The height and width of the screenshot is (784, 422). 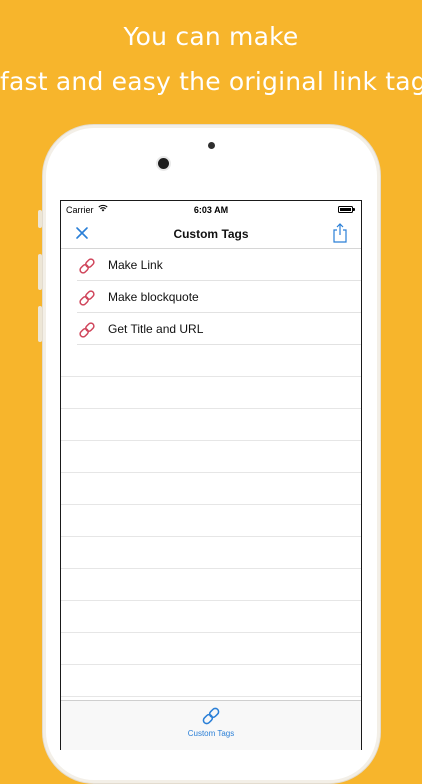 What do you see at coordinates (340, 233) in the screenshot?
I see `share-icon` at bounding box center [340, 233].